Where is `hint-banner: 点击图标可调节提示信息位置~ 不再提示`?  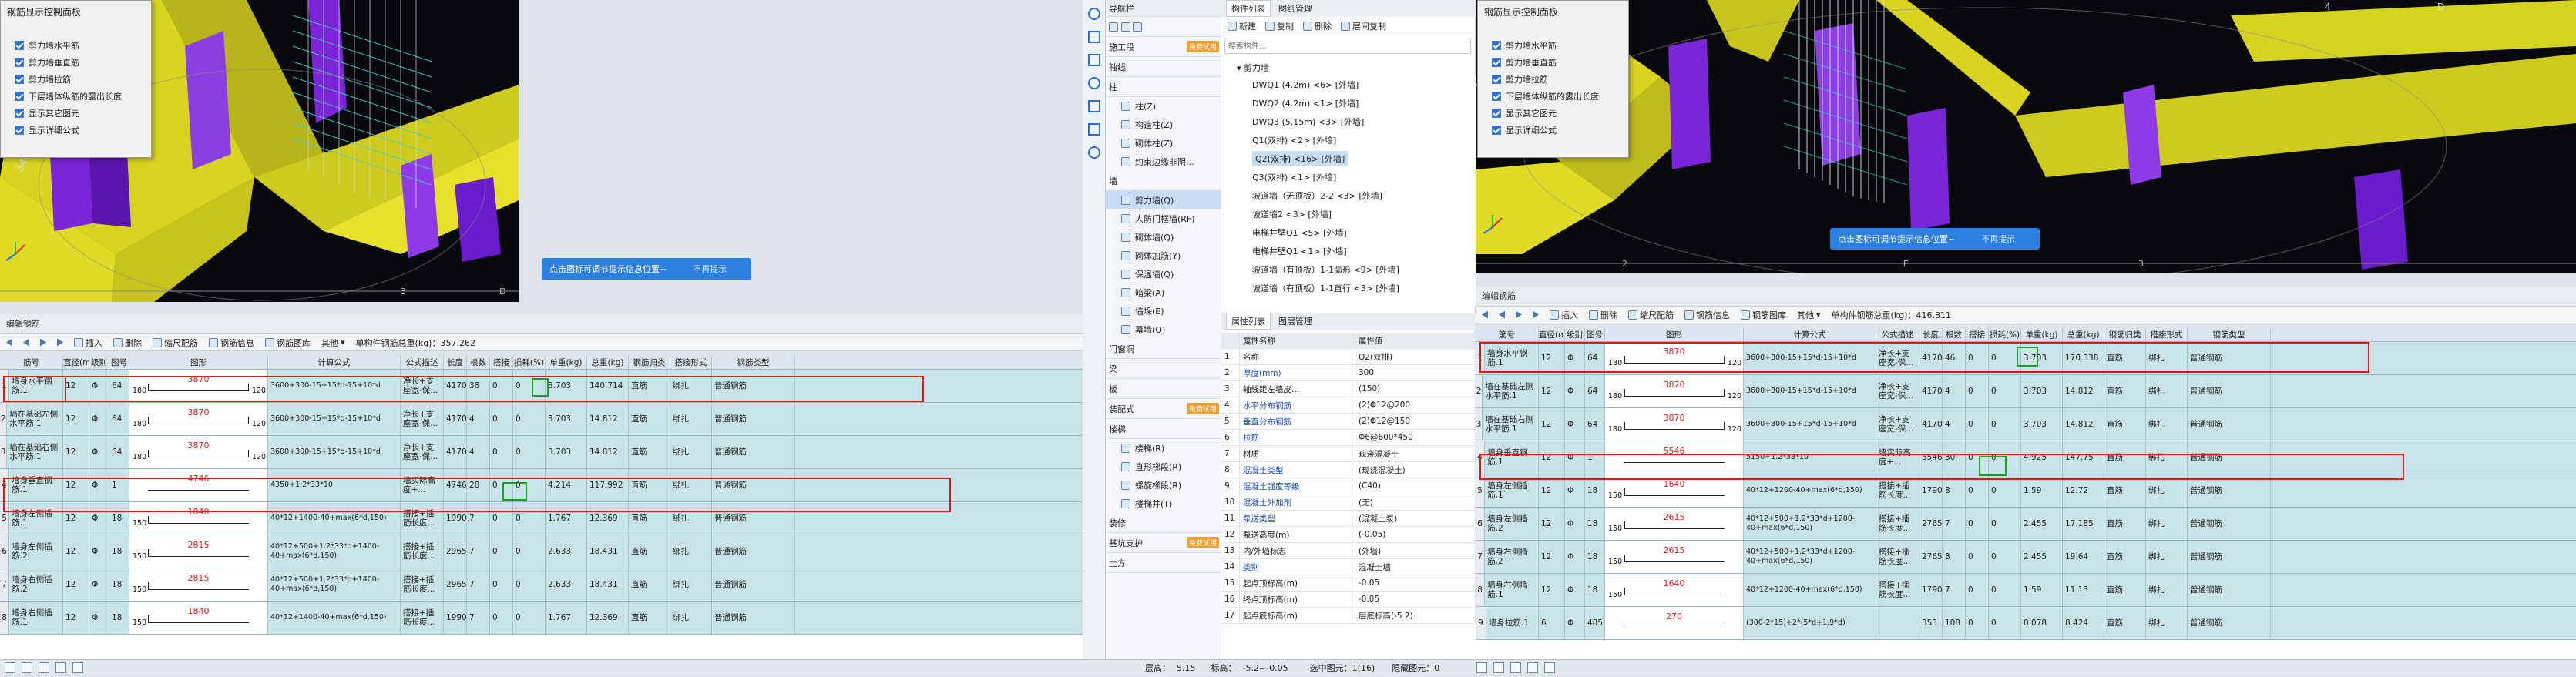 hint-banner: 点击图标可调节提示信息位置~ 不再提示 is located at coordinates (1935, 239).